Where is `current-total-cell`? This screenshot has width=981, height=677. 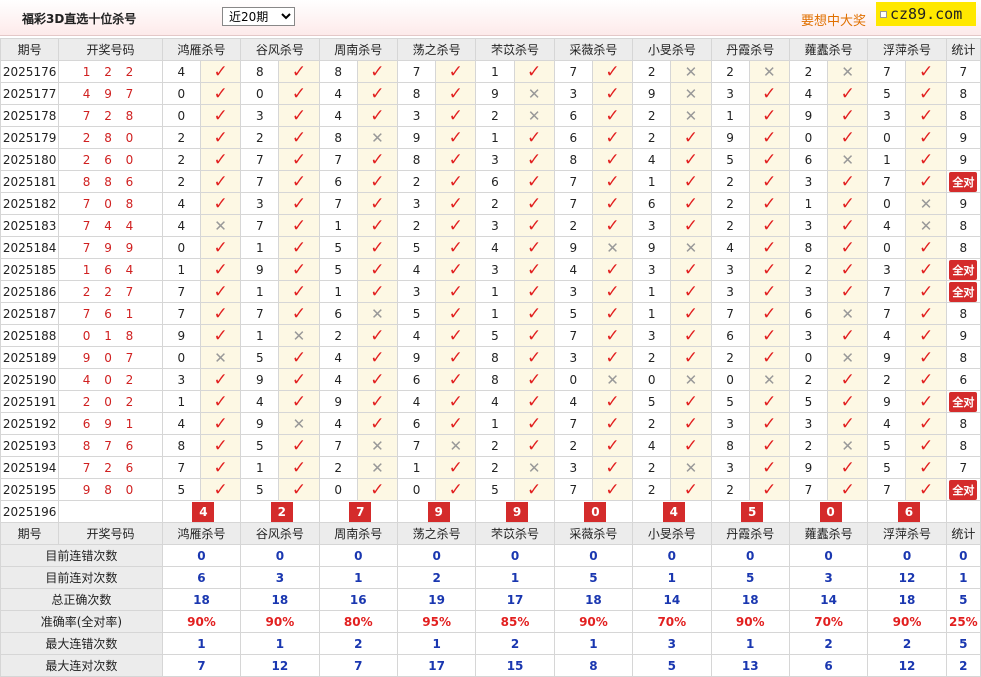
current-total-cell is located at coordinates (963, 511).